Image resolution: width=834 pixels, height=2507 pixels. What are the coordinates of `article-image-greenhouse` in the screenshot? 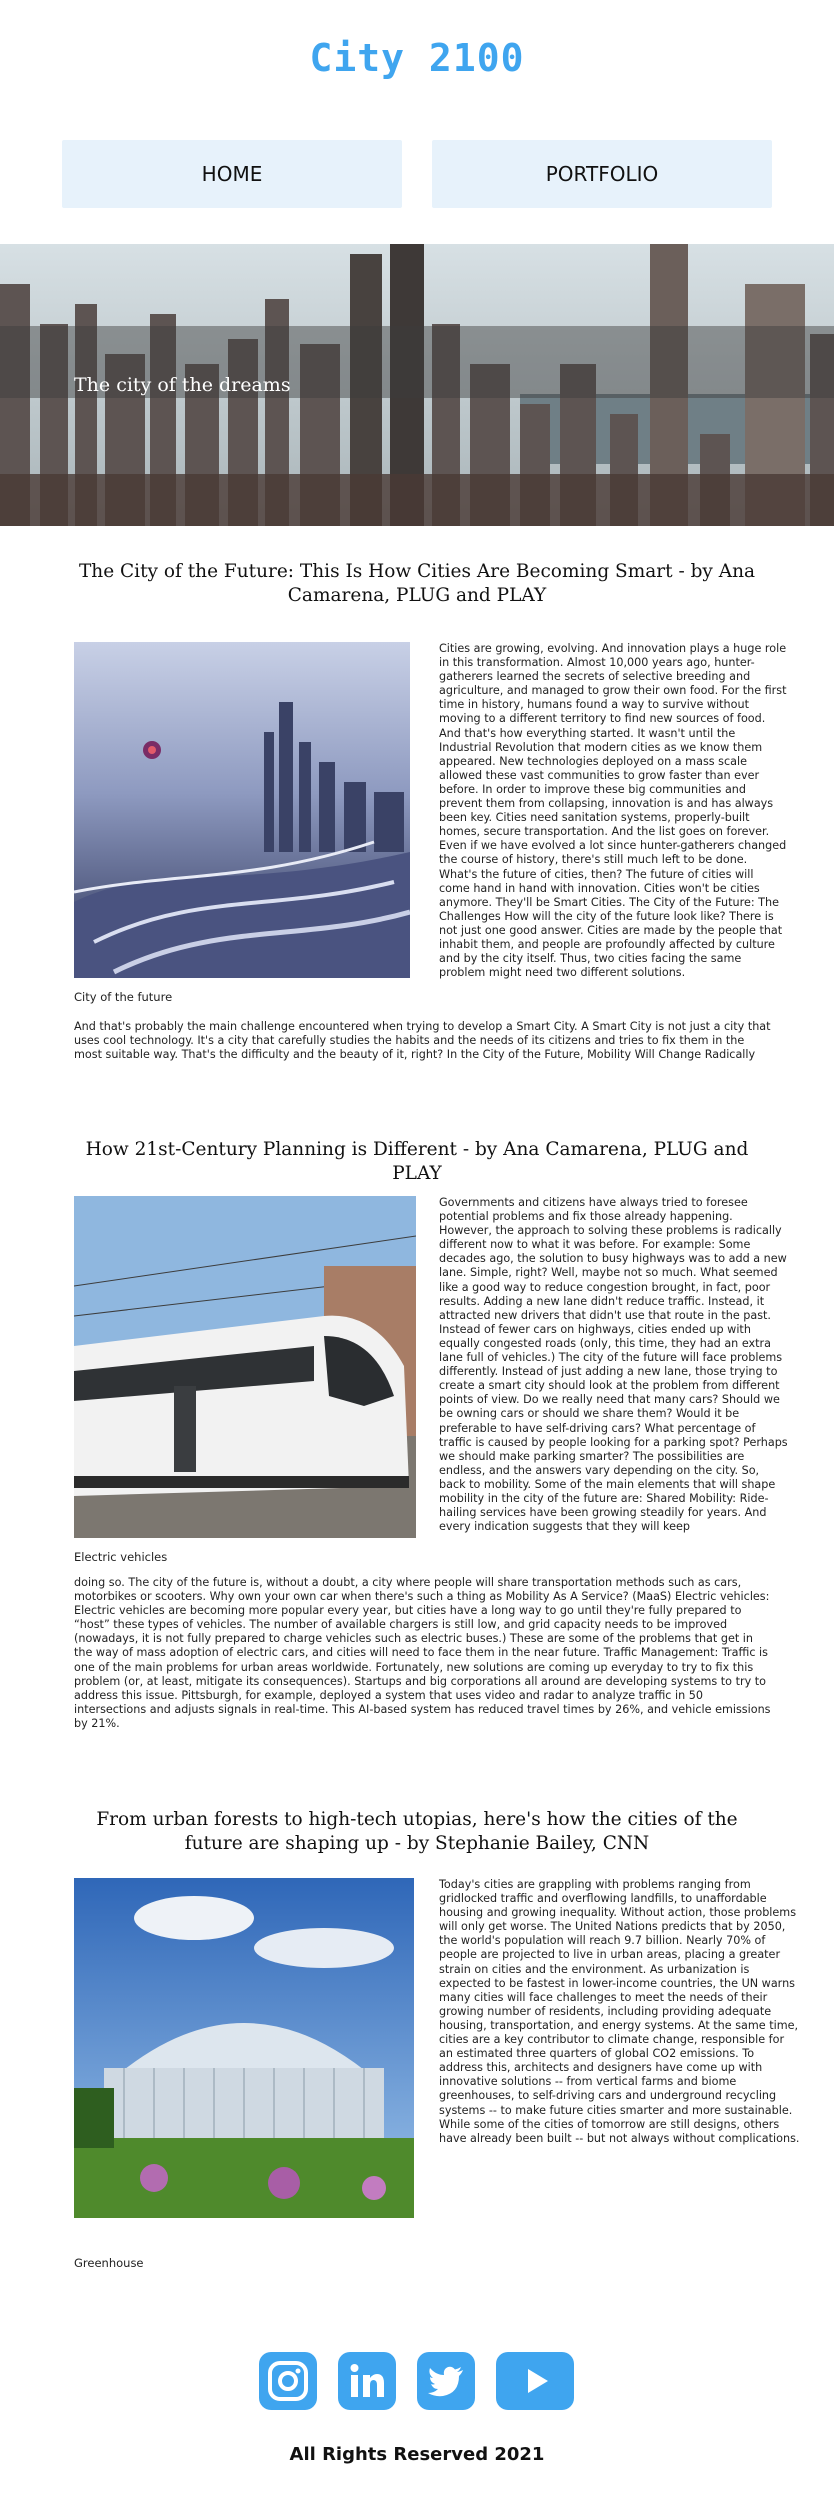 It's located at (244, 2048).